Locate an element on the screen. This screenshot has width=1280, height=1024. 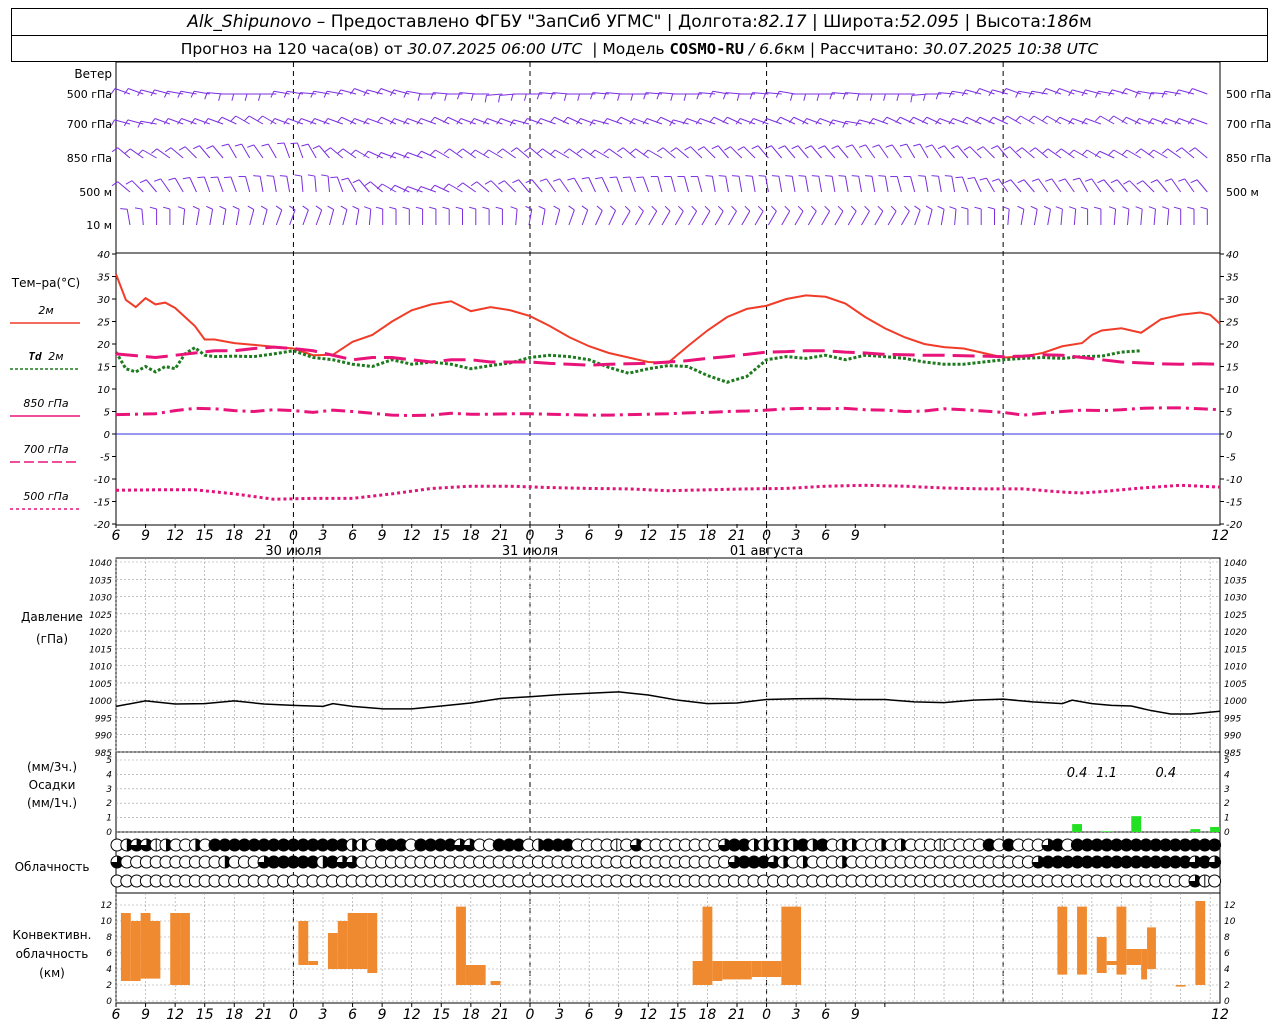
precip-unit-1h: (мм/1ч.) is located at coordinates (52, 803).